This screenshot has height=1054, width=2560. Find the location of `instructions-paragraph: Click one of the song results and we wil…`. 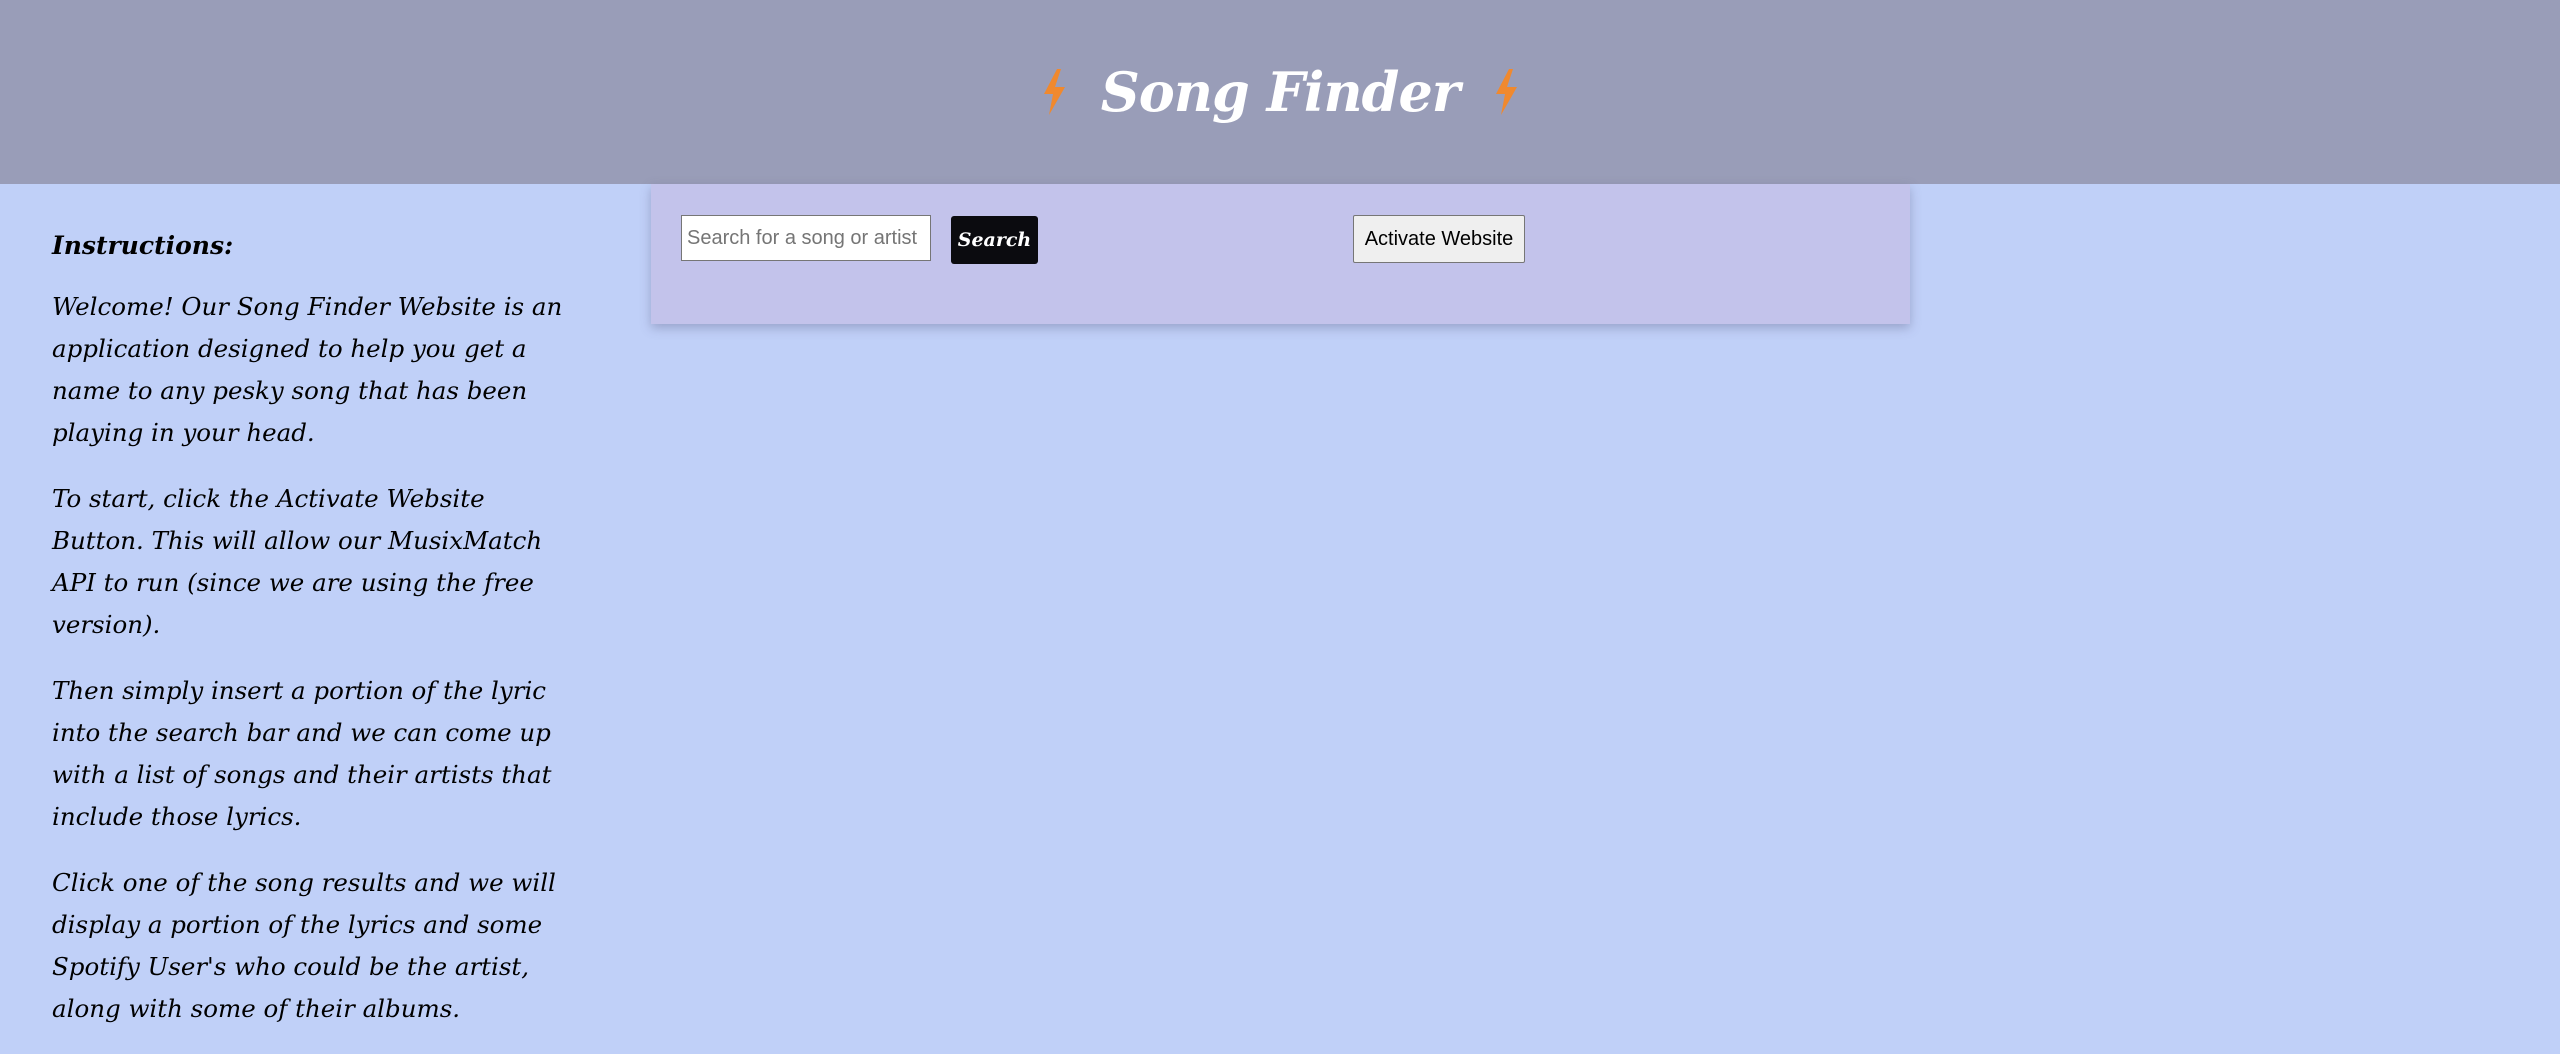

instructions-paragraph: Click one of the song results and we wil… is located at coordinates (304, 945).